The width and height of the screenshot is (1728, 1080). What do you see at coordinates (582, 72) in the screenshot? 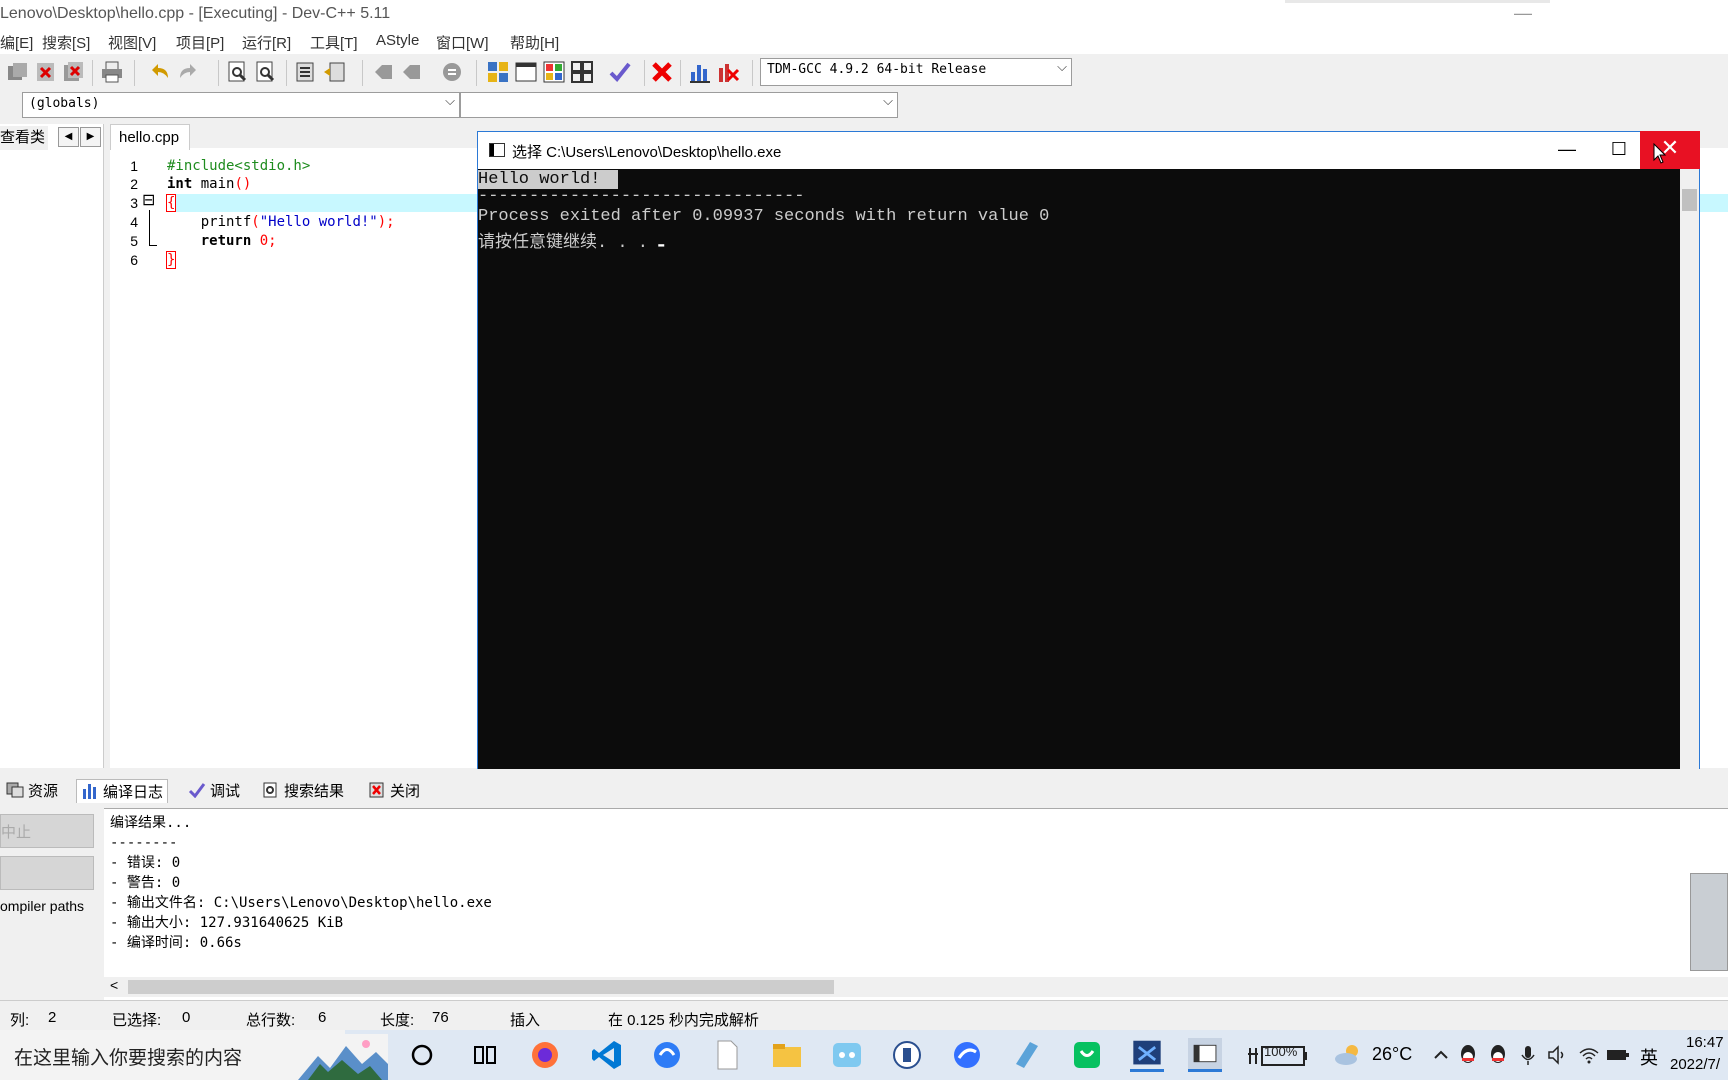
I see `rebuild-all-icon` at bounding box center [582, 72].